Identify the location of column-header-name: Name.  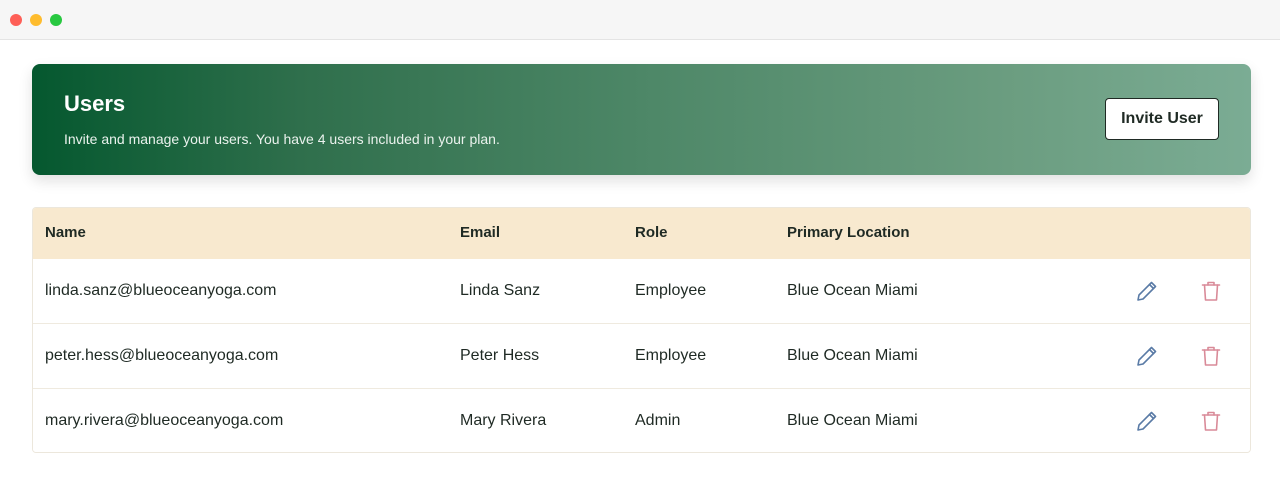
(65, 232).